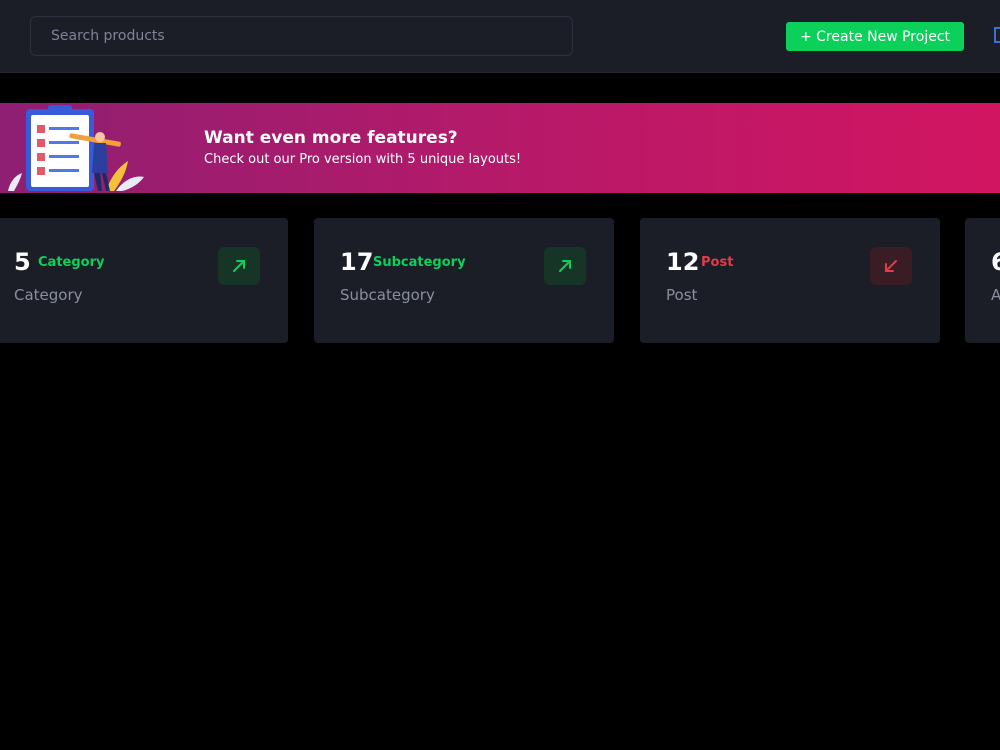 The height and width of the screenshot is (750, 1000). Describe the element at coordinates (717, 262) in the screenshot. I see `stat-tag: Post` at that location.